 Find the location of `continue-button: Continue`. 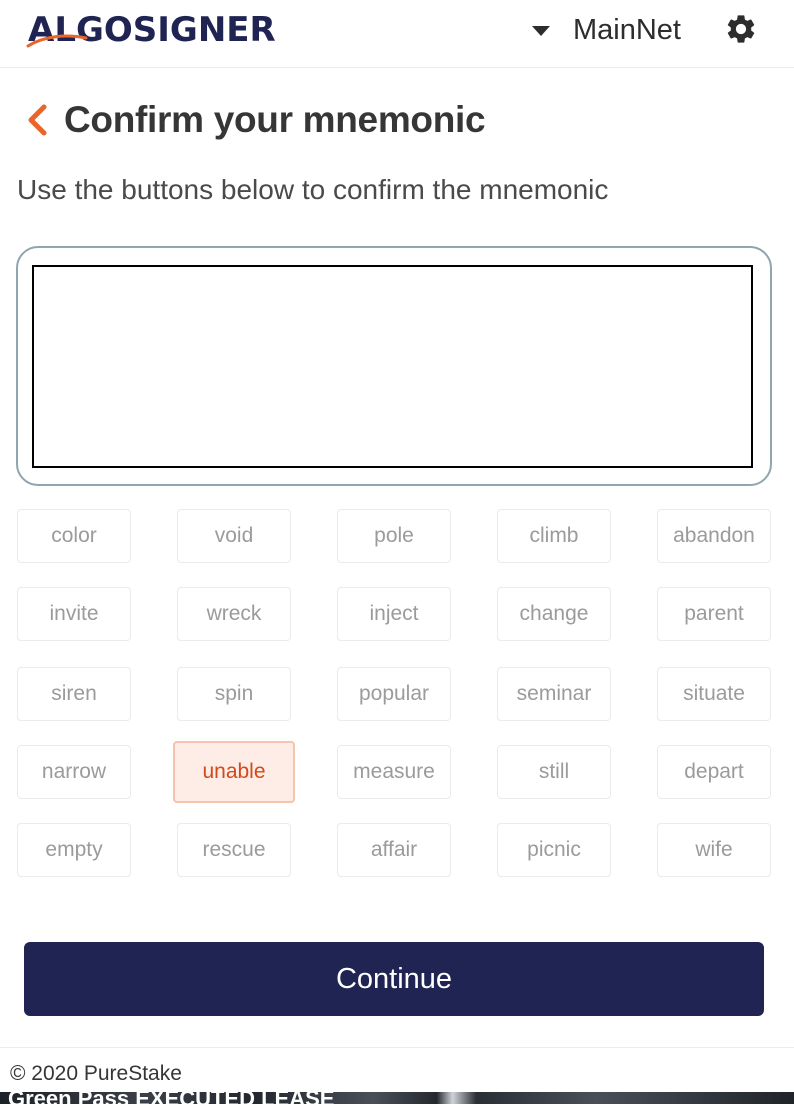

continue-button: Continue is located at coordinates (394, 979).